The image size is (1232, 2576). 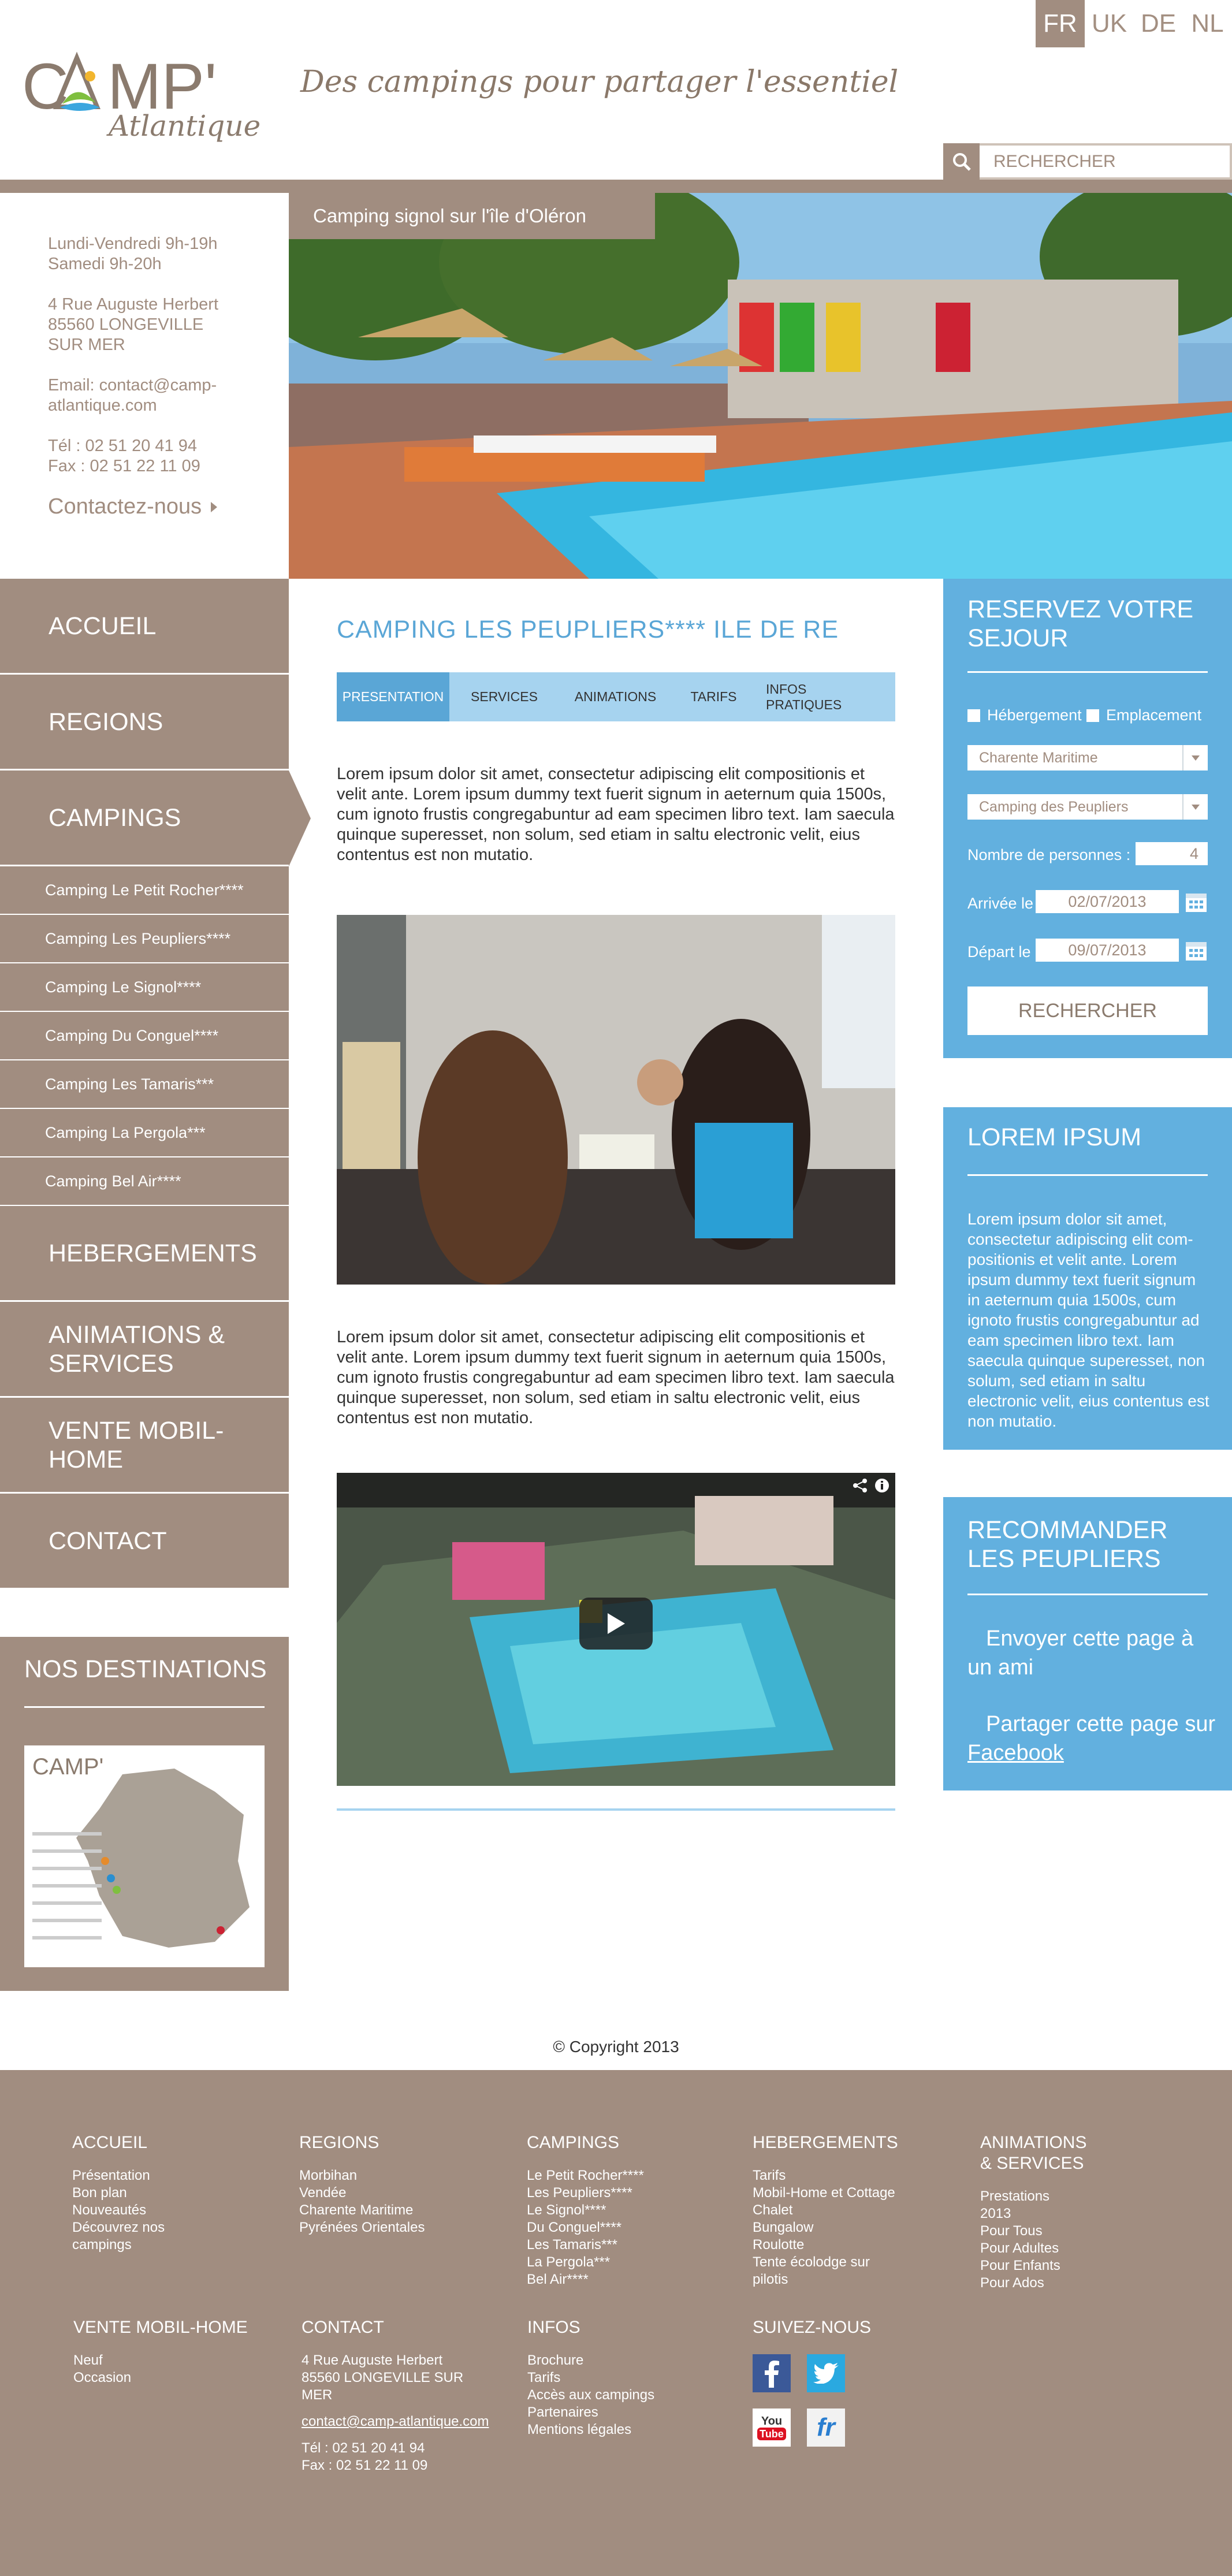 What do you see at coordinates (625, 2245) in the screenshot?
I see `footer-link: Les Tamaris***` at bounding box center [625, 2245].